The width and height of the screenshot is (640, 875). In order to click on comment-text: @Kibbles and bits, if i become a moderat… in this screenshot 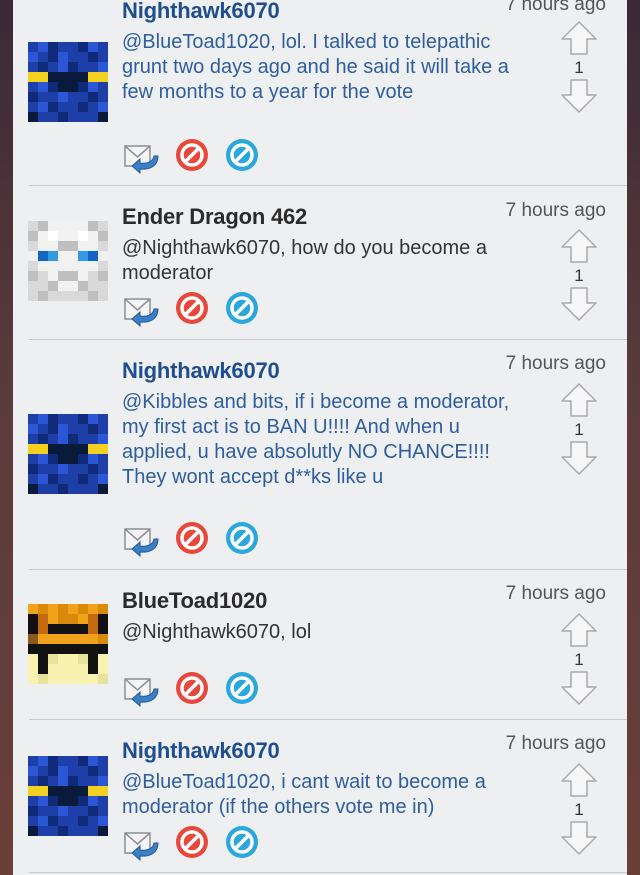, I will do `click(316, 439)`.